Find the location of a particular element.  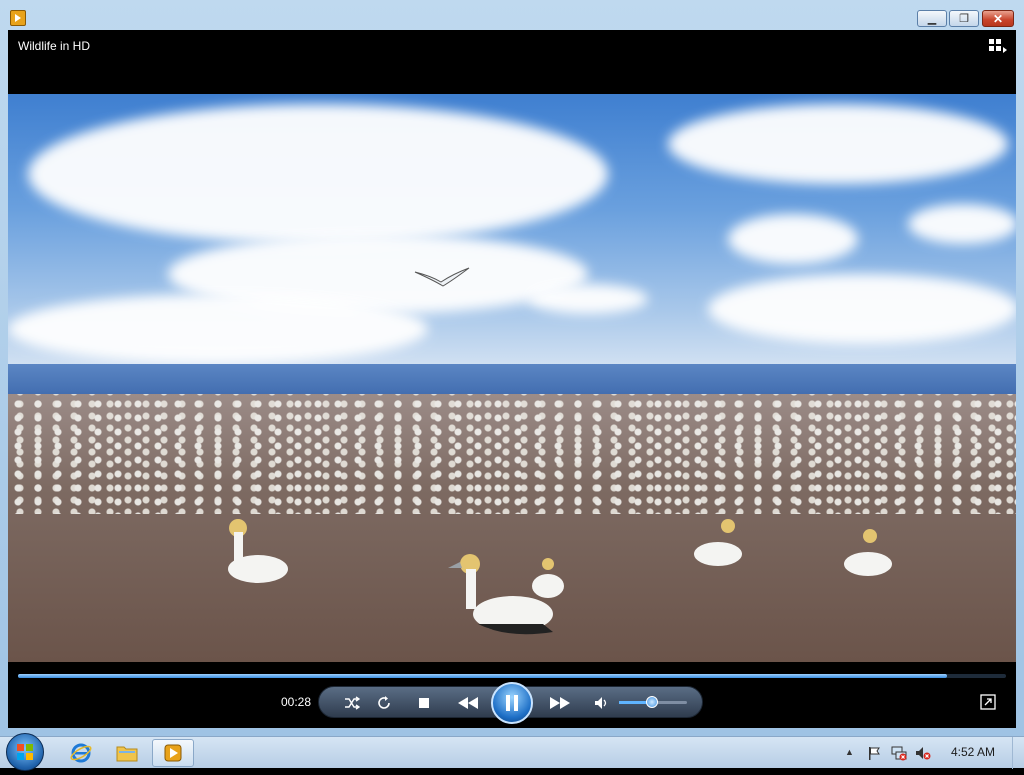

playback-controls: 00:28 is located at coordinates (512, 695).